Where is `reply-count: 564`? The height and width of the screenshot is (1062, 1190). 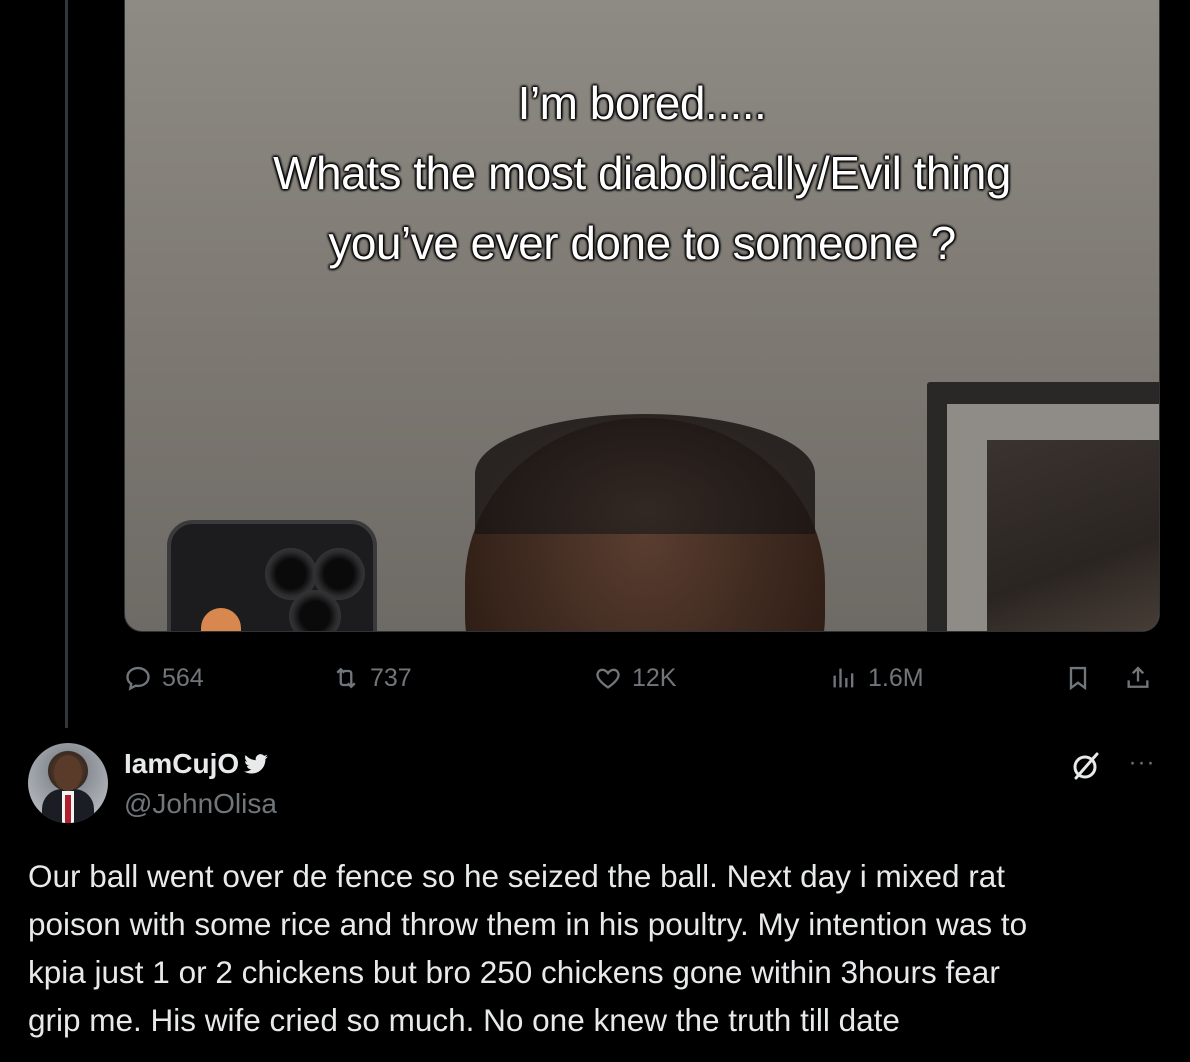 reply-count: 564 is located at coordinates (183, 677).